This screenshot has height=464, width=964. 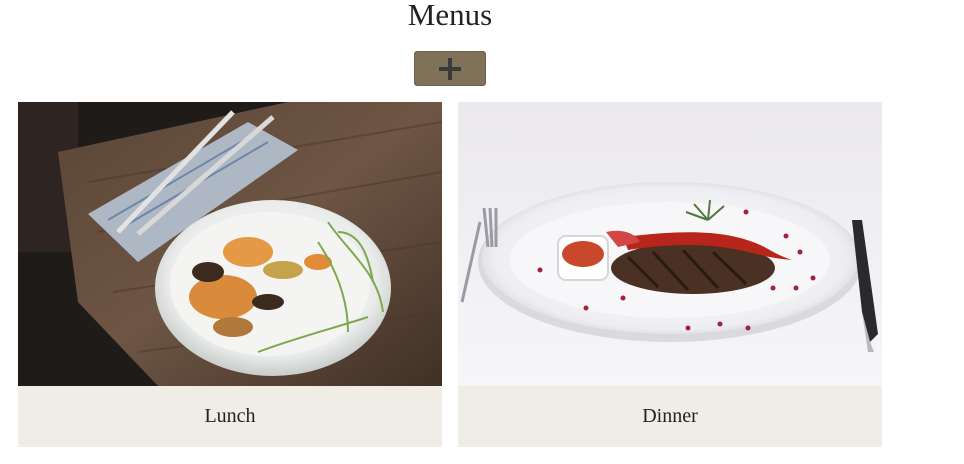 What do you see at coordinates (670, 416) in the screenshot?
I see `menu-card-label: Dinner` at bounding box center [670, 416].